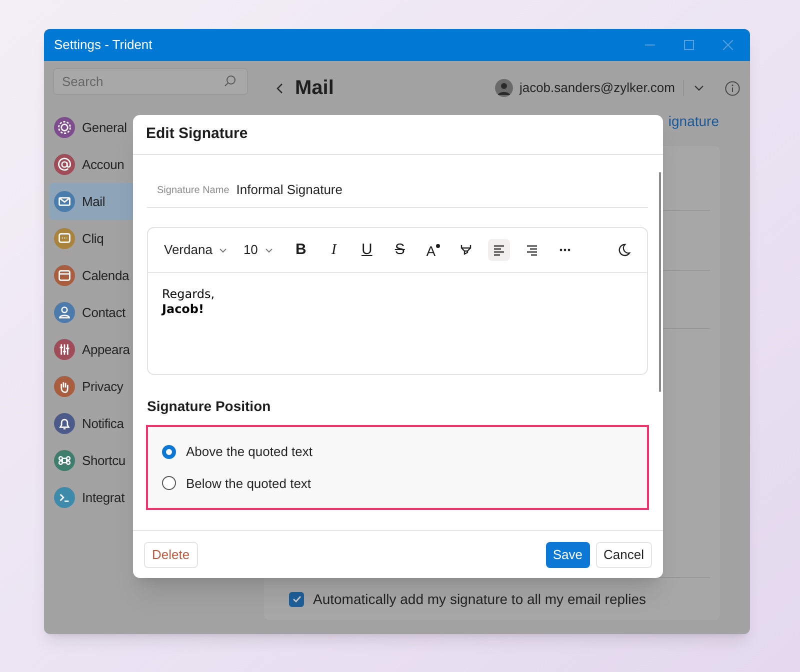 This screenshot has height=672, width=800. What do you see at coordinates (188, 294) in the screenshot?
I see `signature-line: Regards,` at bounding box center [188, 294].